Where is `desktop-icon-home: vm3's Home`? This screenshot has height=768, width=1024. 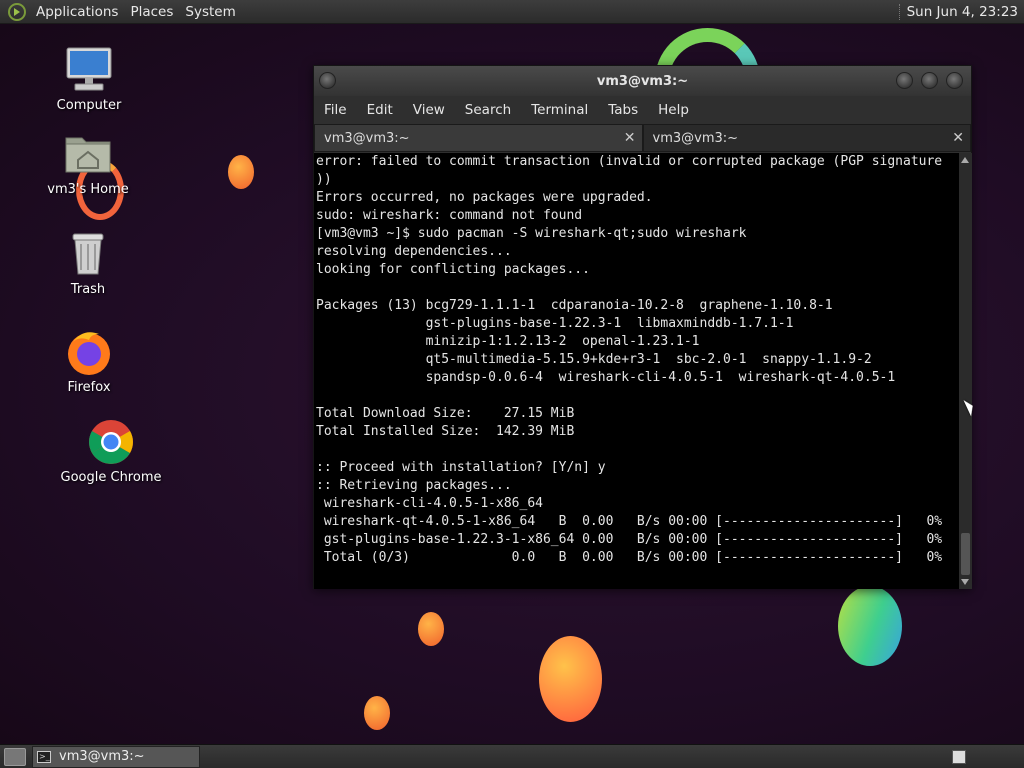 desktop-icon-home: vm3's Home is located at coordinates (88, 163).